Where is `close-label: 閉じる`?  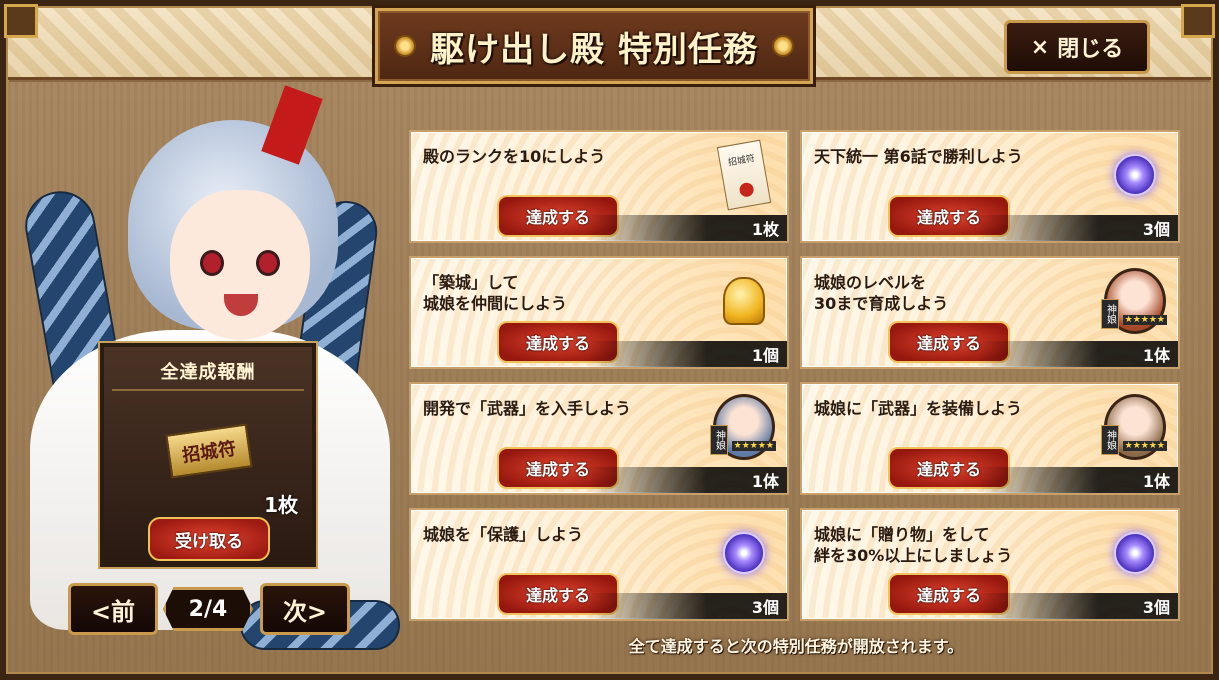
close-label: 閉じる is located at coordinates (1090, 49).